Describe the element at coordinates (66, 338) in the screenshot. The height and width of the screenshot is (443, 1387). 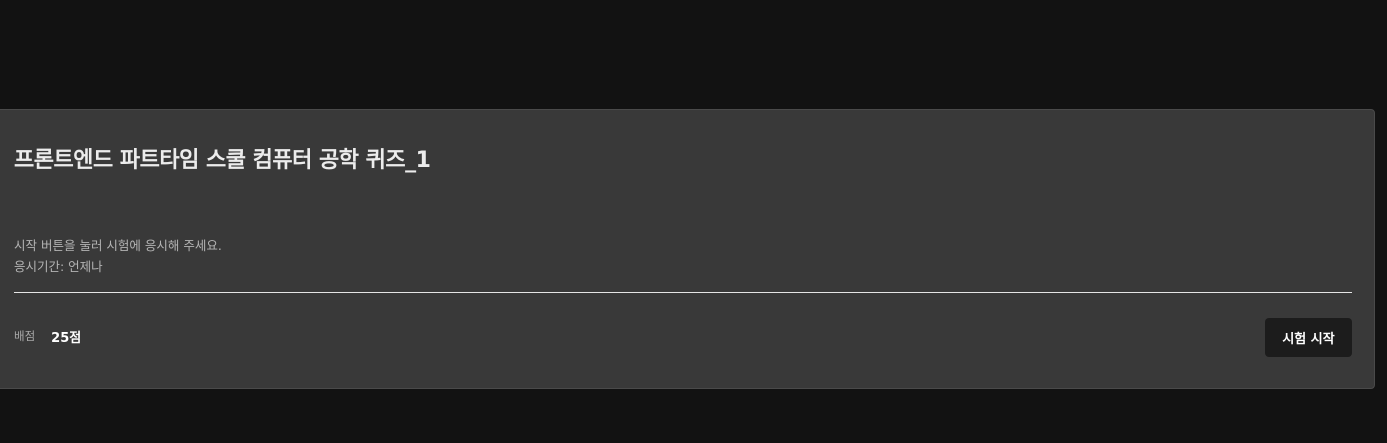
I see `score-value: 25점` at that location.